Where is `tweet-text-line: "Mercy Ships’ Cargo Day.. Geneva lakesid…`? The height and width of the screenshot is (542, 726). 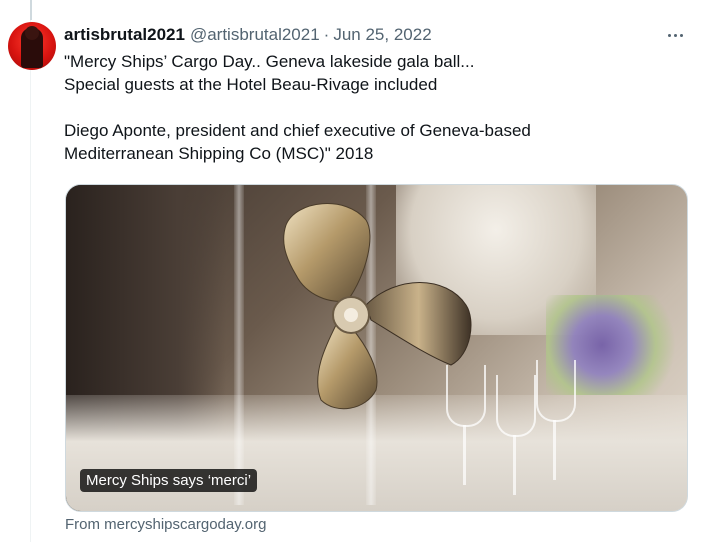 tweet-text-line: "Mercy Ships’ Cargo Day.. Geneva lakesid… is located at coordinates (269, 61).